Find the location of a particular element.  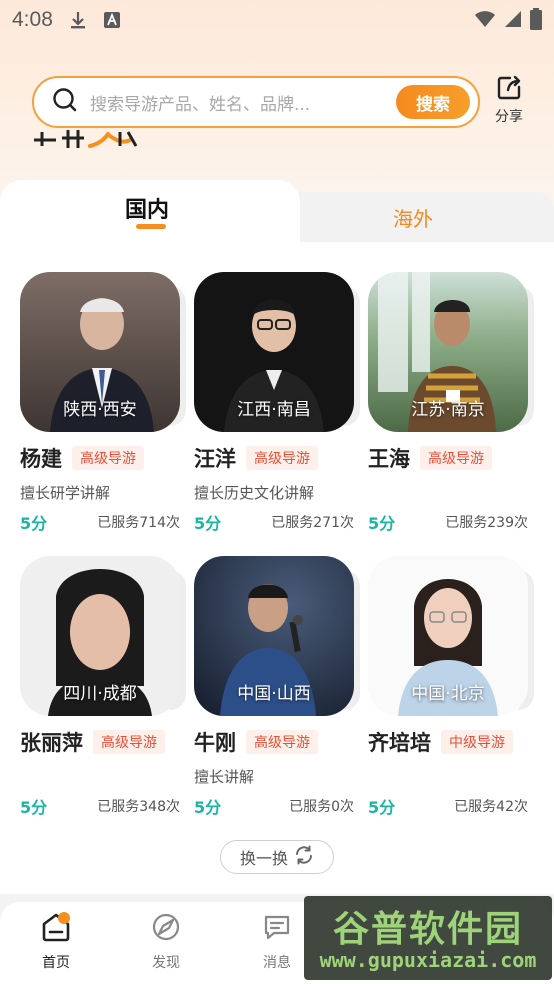

search-bar: 搜索导游产品、姓名、品牌... 搜索 is located at coordinates (256, 102).